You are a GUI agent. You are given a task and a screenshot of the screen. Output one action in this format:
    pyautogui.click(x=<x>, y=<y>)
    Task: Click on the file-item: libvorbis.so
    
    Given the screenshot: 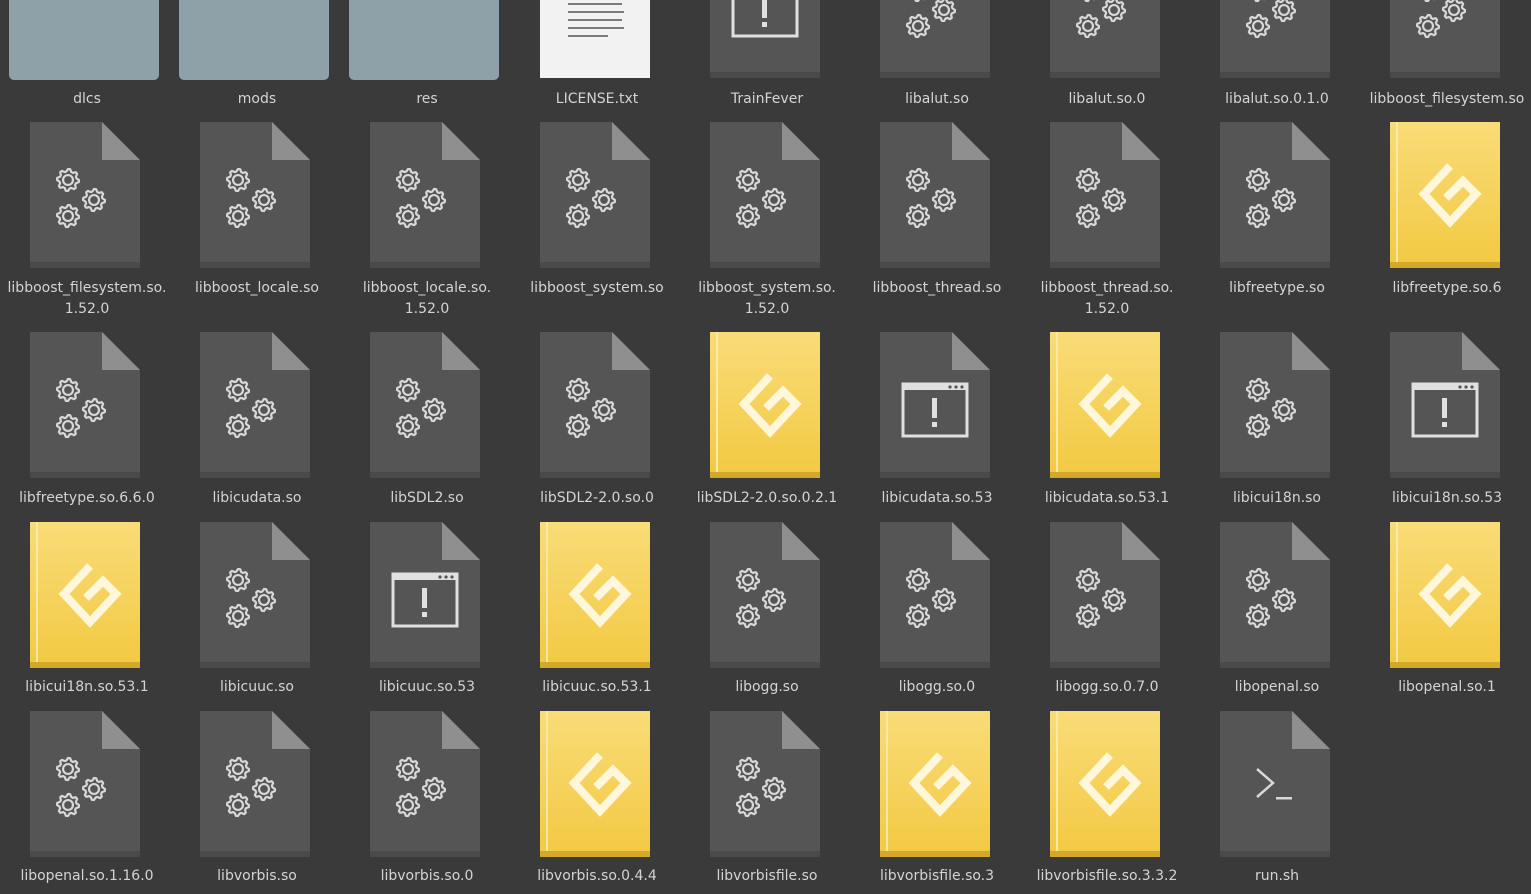 What is the action you would take?
    pyautogui.click(x=257, y=442)
    